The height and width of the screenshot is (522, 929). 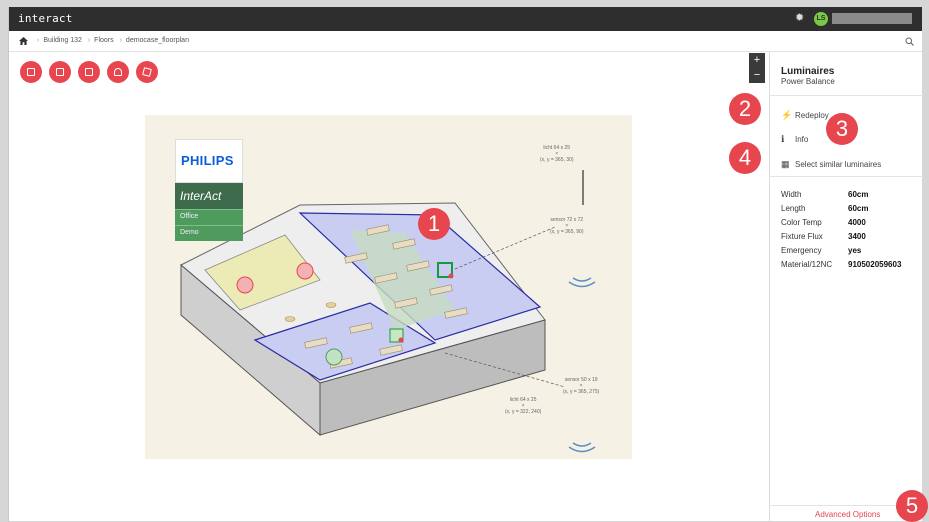 I want to click on spec-value: 4000, so click(x=857, y=222).